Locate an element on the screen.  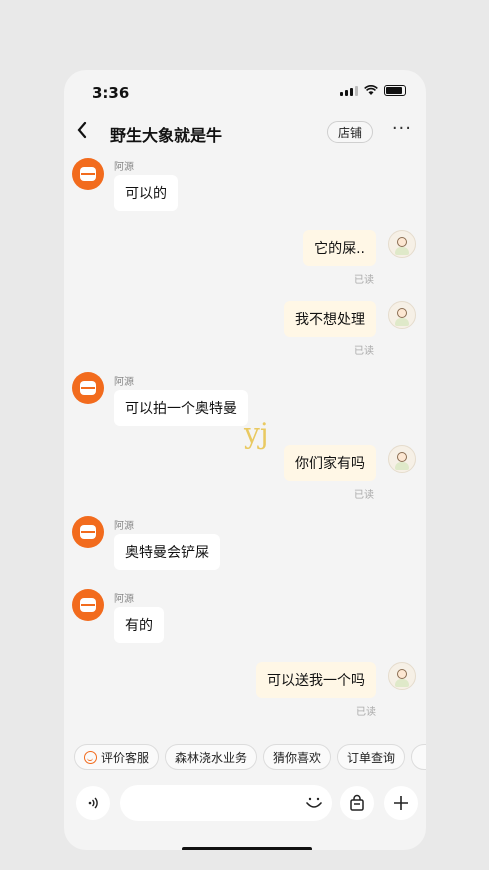
message-bubble: 可以拍一个奥特曼 is located at coordinates (181, 408).